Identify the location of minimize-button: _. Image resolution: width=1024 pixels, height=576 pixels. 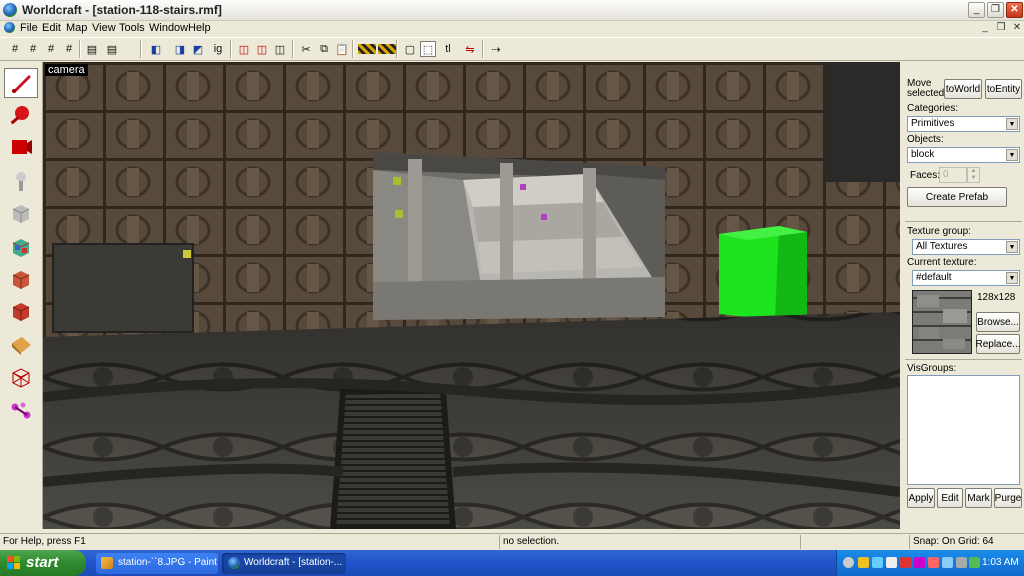
(976, 10).